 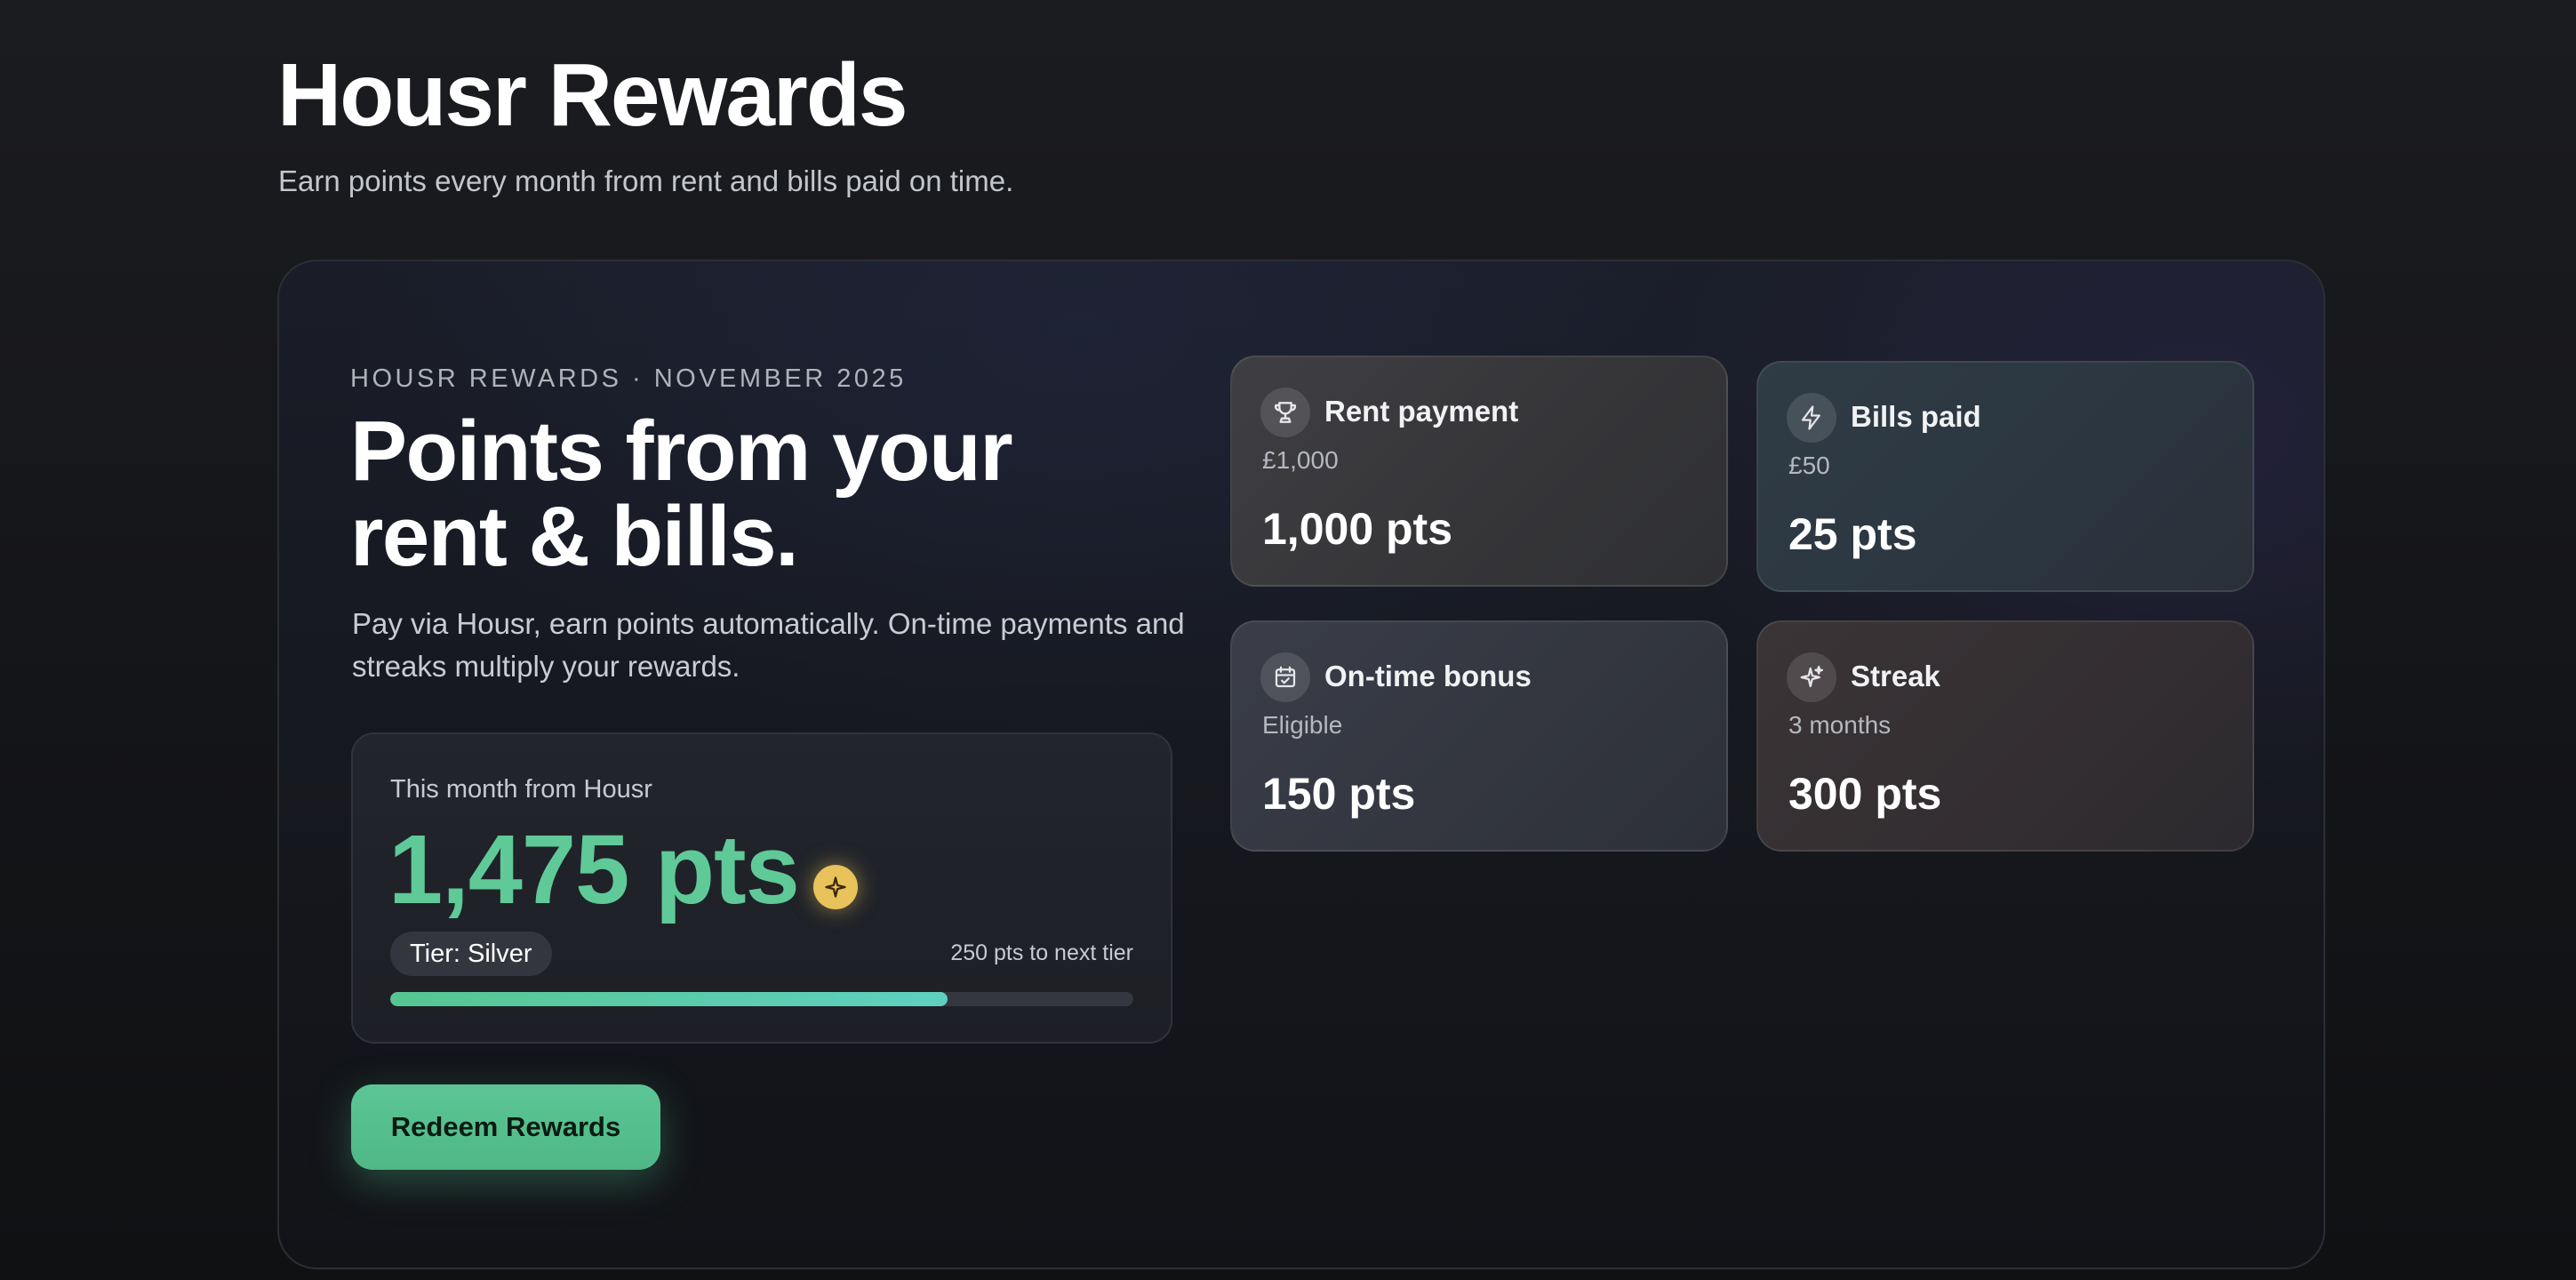 What do you see at coordinates (1916, 416) in the screenshot?
I see `stat-title: Bills paid` at bounding box center [1916, 416].